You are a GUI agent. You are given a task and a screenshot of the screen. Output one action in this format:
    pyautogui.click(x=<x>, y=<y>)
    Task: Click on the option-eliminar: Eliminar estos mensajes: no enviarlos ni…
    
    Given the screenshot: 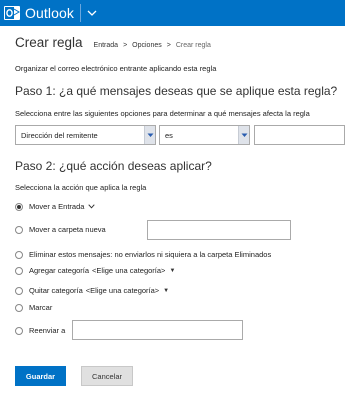 What is the action you would take?
    pyautogui.click(x=143, y=254)
    